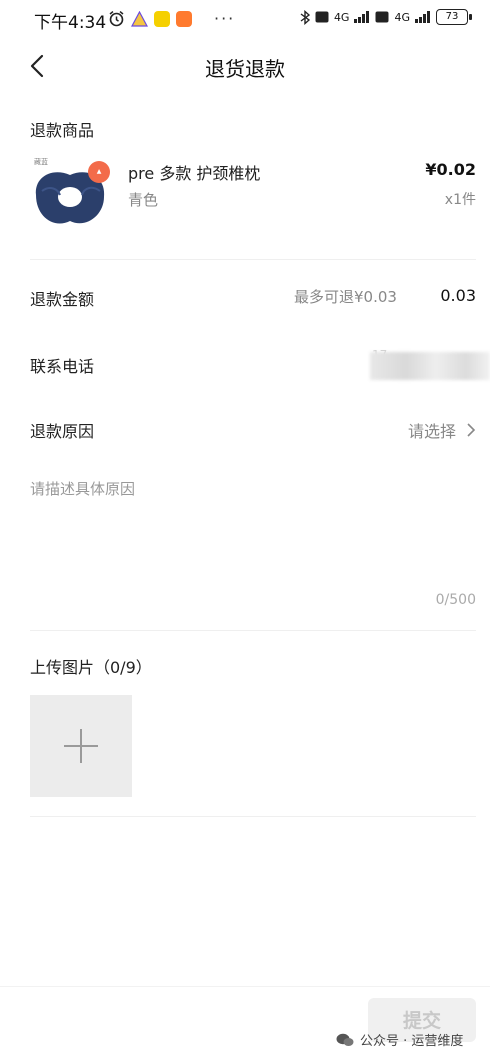 This screenshot has height=1063, width=490. Describe the element at coordinates (341, 17) in the screenshot. I see `network-type-1: 4G` at that location.